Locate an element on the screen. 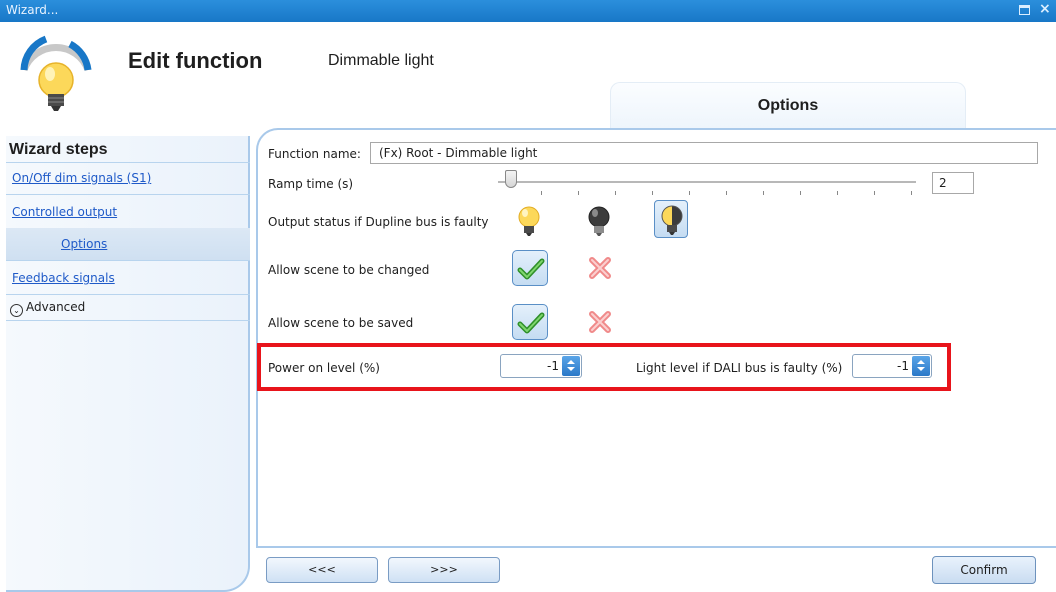 The image size is (1056, 592). power-on-level-label: Power on level (%) is located at coordinates (324, 368).